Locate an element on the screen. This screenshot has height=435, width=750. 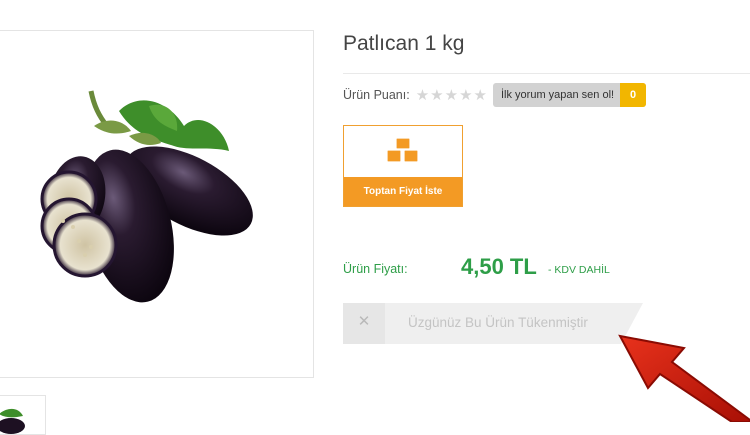
close-icon: ✕ is located at coordinates (364, 321).